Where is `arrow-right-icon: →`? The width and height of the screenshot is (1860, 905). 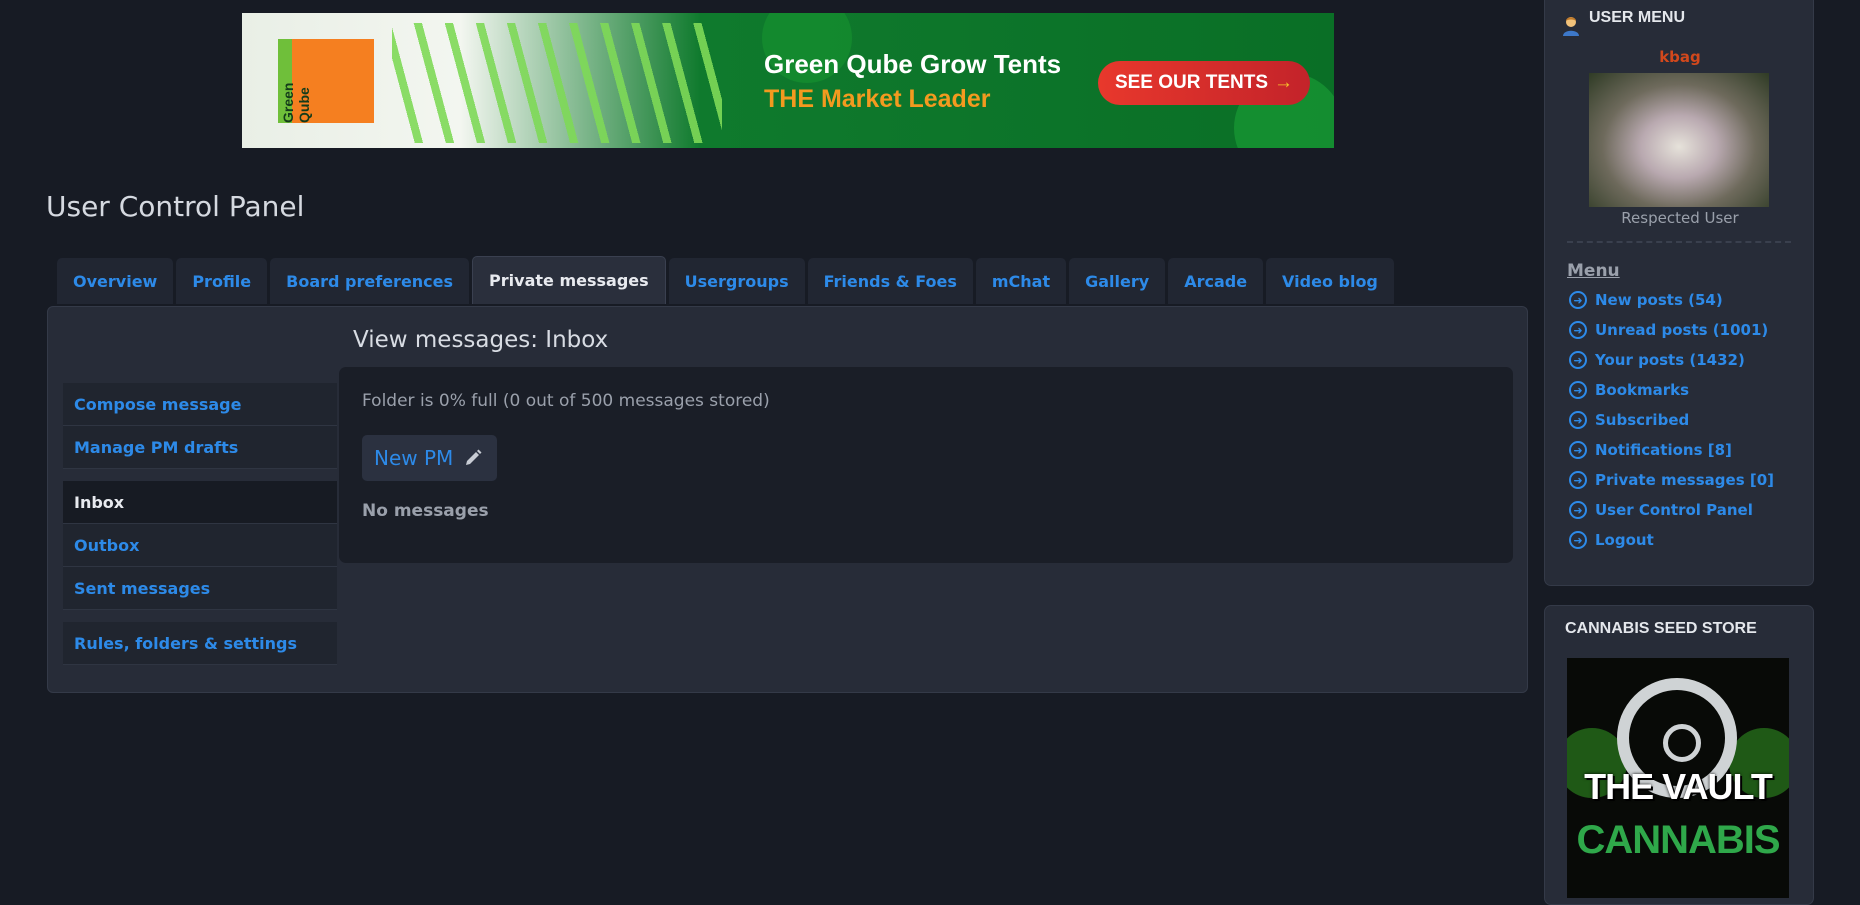 arrow-right-icon: → is located at coordinates (1284, 82).